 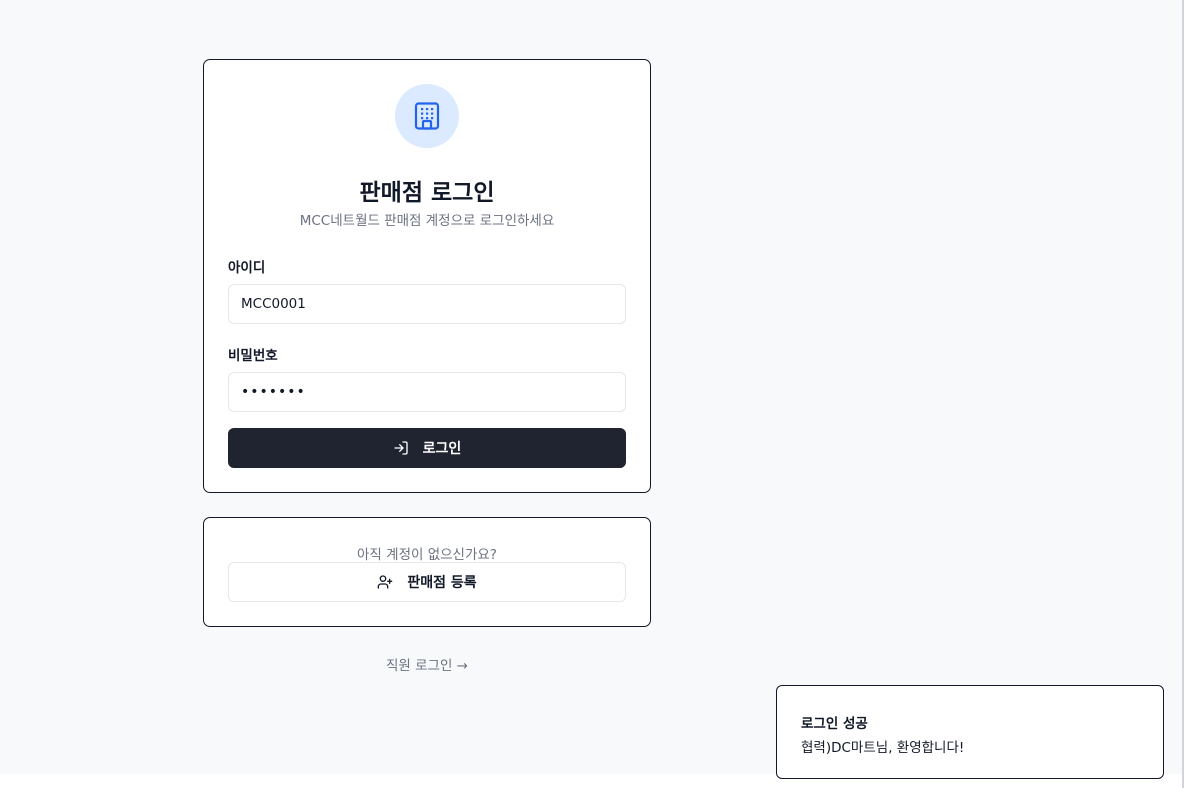 What do you see at coordinates (427, 555) in the screenshot?
I see `register-prompt: 아직 계정이 없으신가요?` at bounding box center [427, 555].